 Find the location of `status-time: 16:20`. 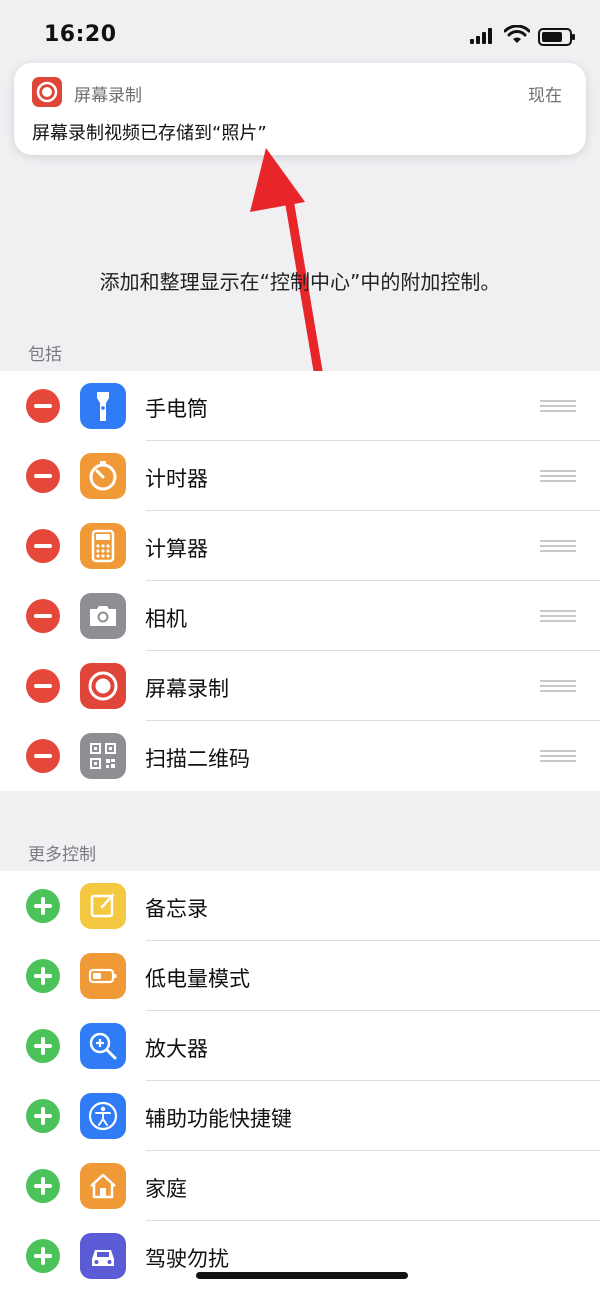

status-time: 16:20 is located at coordinates (80, 34).